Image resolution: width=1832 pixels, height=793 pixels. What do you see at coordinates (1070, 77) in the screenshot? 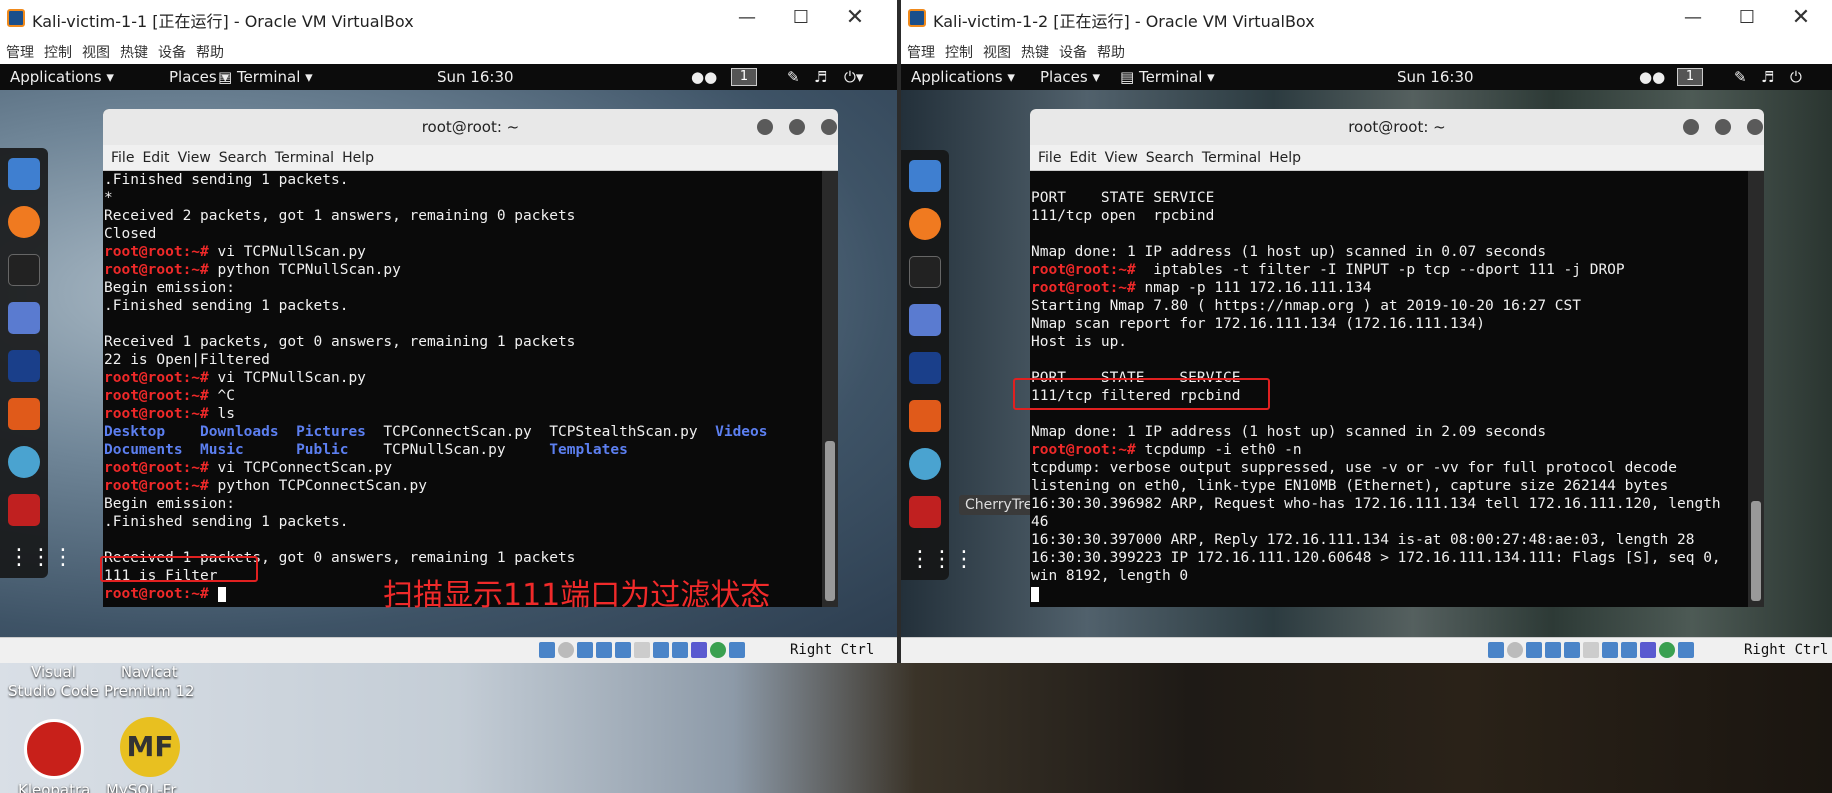
I see `places-menu: Places ▾` at bounding box center [1070, 77].